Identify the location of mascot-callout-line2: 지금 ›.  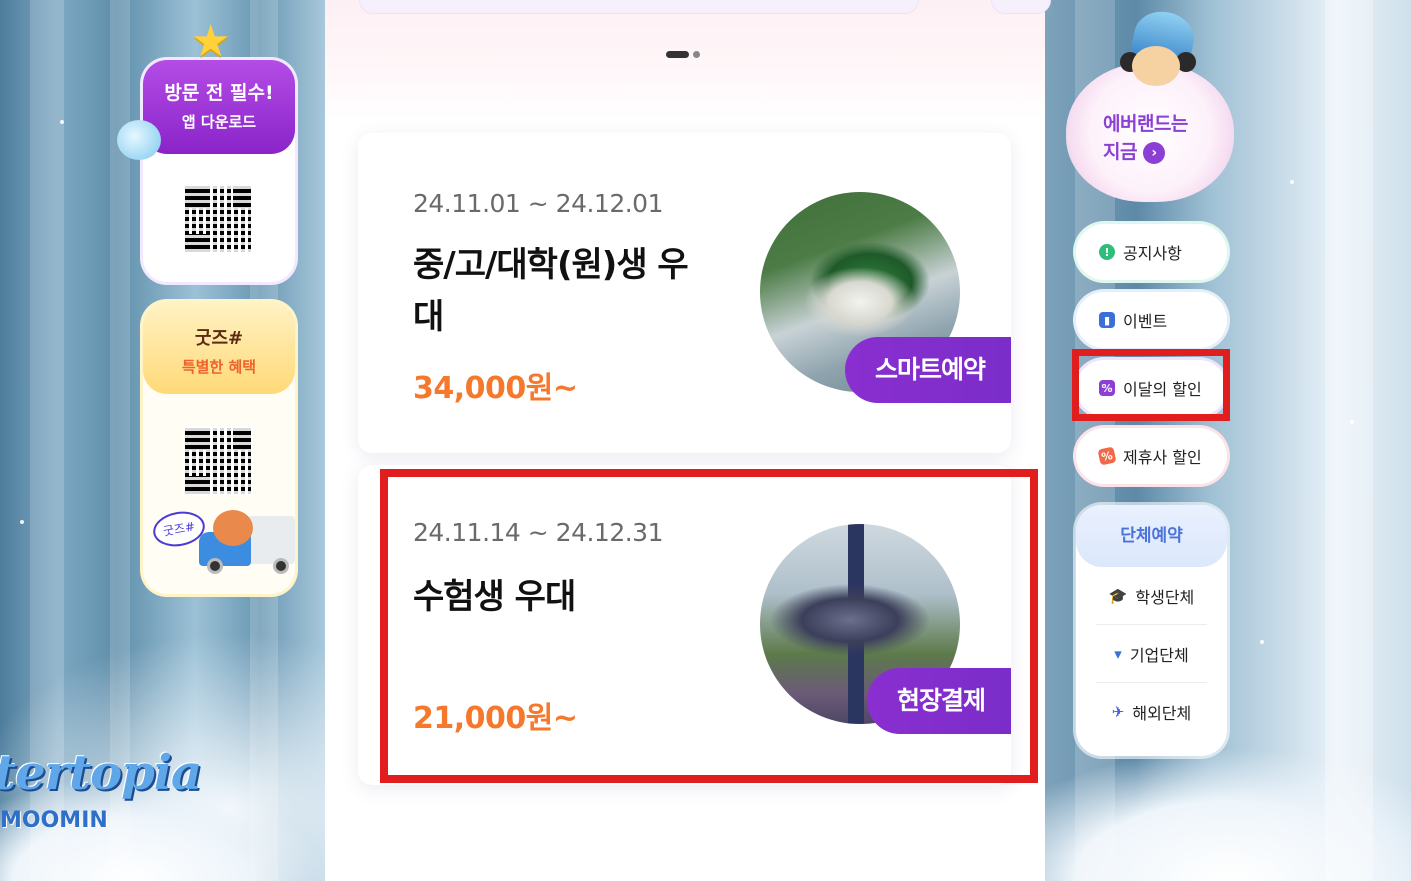
(1145, 152).